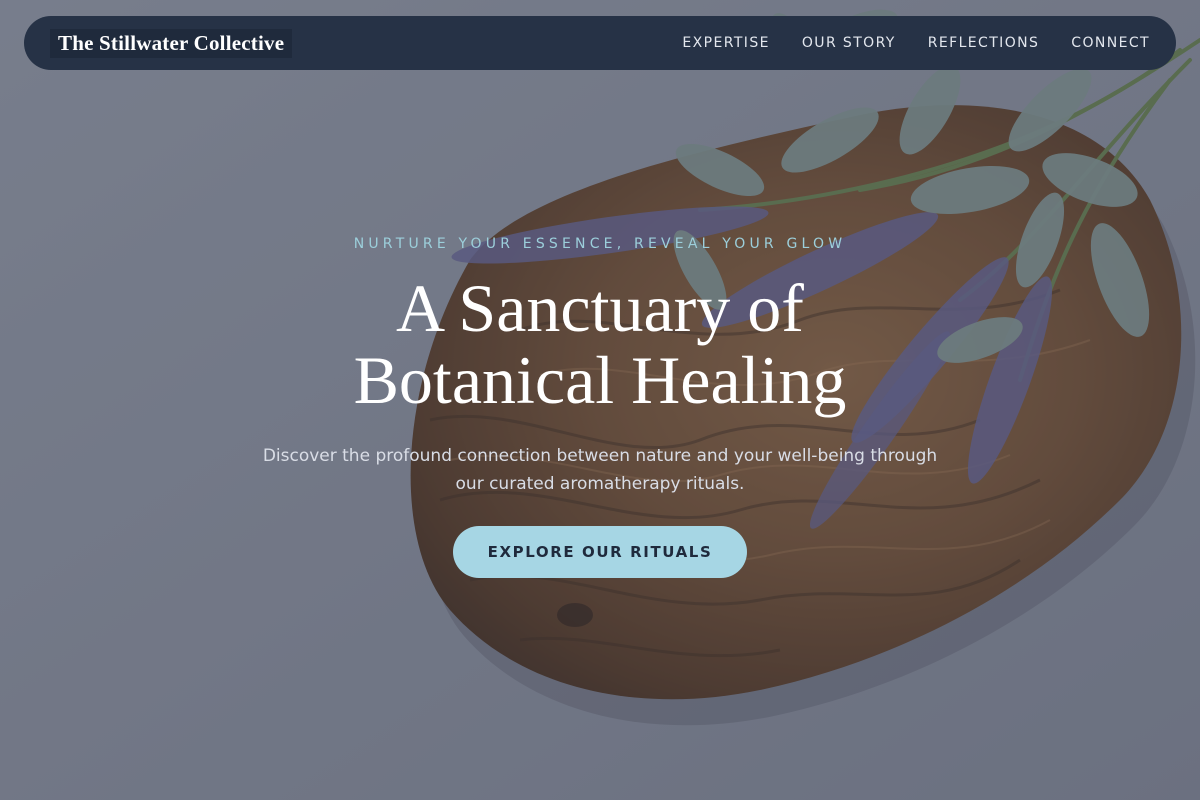 The height and width of the screenshot is (800, 1200). What do you see at coordinates (171, 43) in the screenshot?
I see `brand-logo: The Stillwater Collective` at bounding box center [171, 43].